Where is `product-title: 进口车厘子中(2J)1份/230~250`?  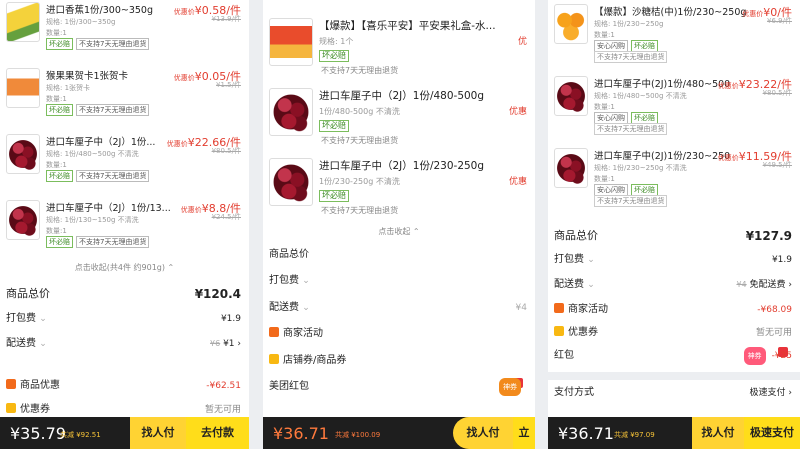
product-title: 进口车厘子中(2J)1份/230~250 is located at coordinates (662, 156).